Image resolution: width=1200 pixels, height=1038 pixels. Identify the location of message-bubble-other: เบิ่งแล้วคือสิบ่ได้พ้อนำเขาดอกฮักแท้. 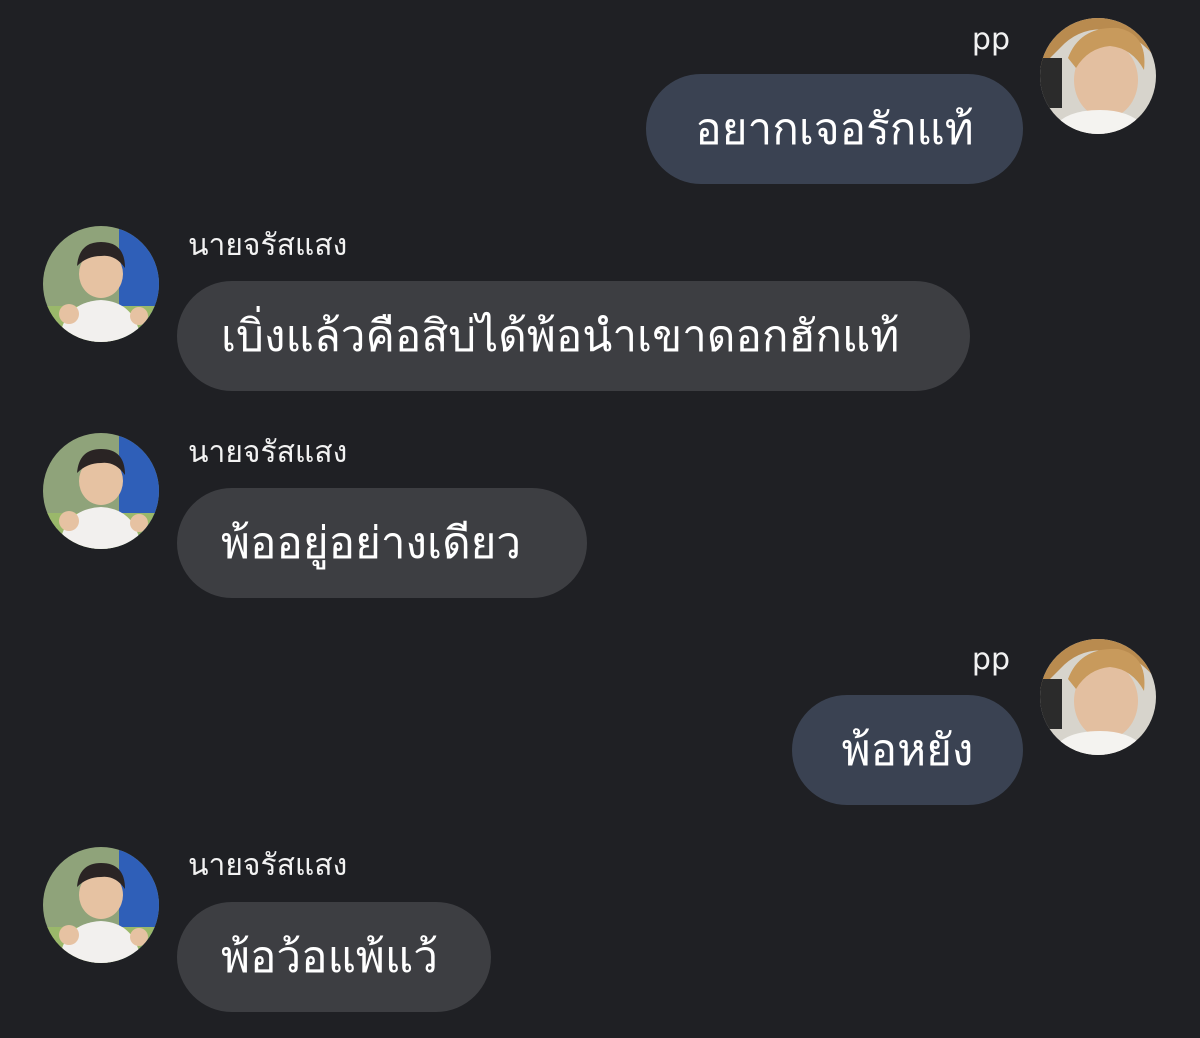
(573, 336).